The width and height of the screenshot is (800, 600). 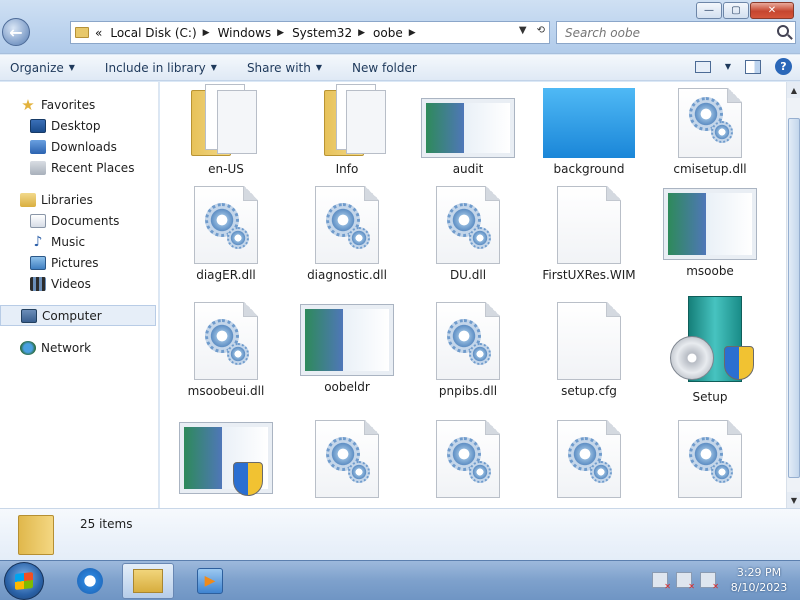 I want to click on gear-icon, so click(x=480, y=472).